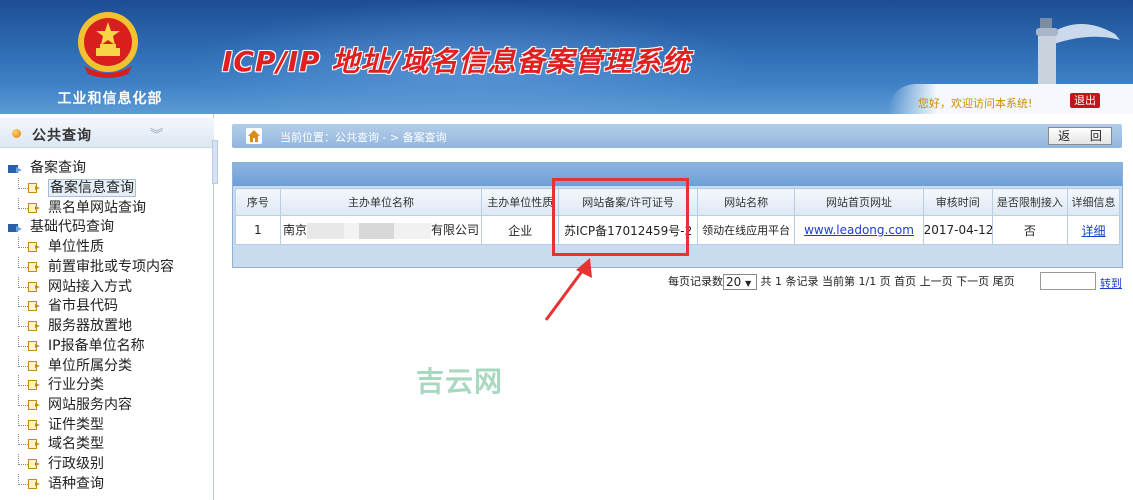 Image resolution: width=1133 pixels, height=500 pixels. Describe the element at coordinates (520, 202) in the screenshot. I see `col-header-org-type: 主办单位性质` at that location.